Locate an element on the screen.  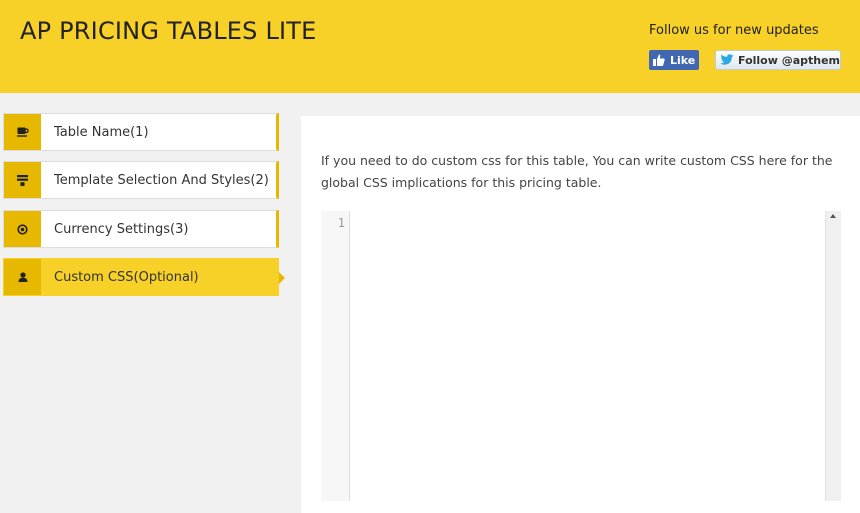
sidebar-item-currency-settings: Currency Settings(3) is located at coordinates (141, 229).